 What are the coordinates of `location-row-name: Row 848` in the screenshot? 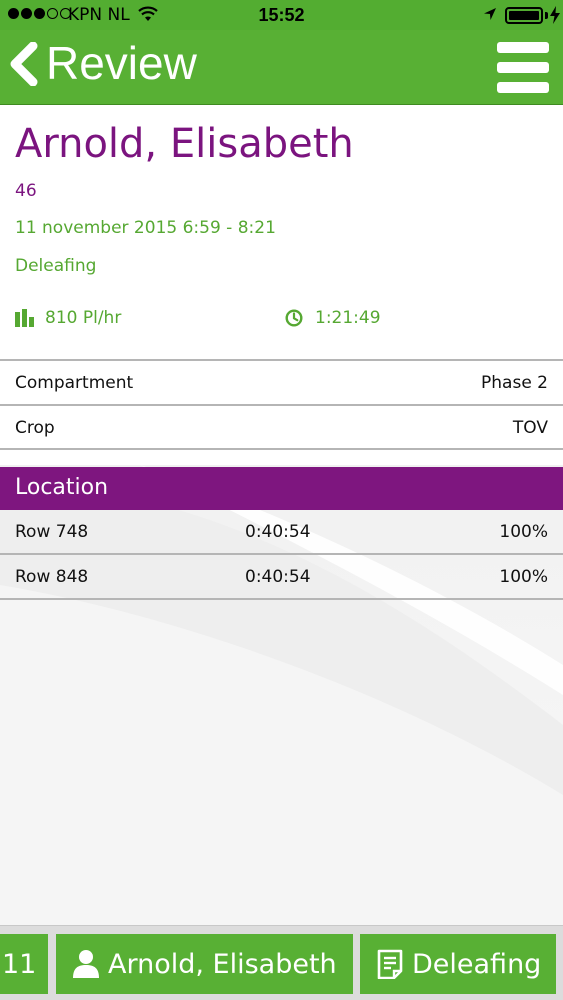 It's located at (52, 577).